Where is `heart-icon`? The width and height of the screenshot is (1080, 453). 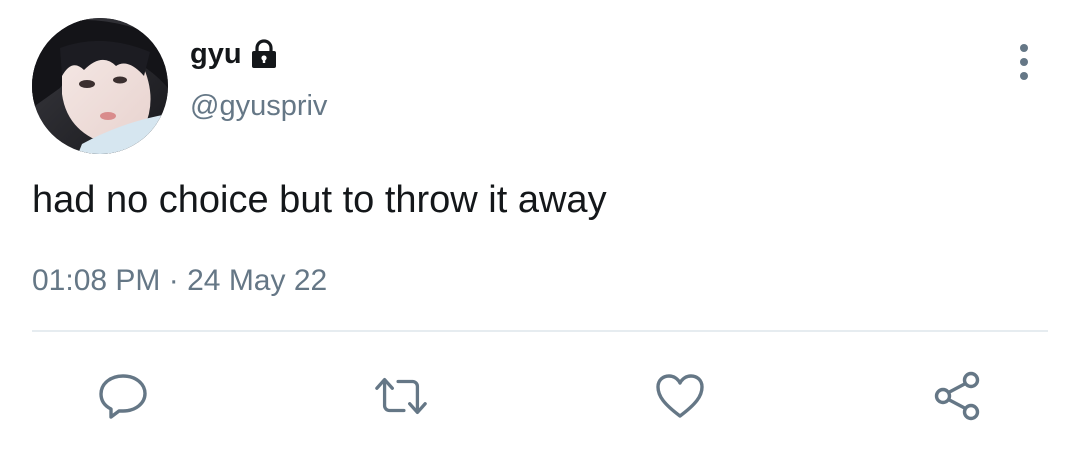 heart-icon is located at coordinates (680, 396).